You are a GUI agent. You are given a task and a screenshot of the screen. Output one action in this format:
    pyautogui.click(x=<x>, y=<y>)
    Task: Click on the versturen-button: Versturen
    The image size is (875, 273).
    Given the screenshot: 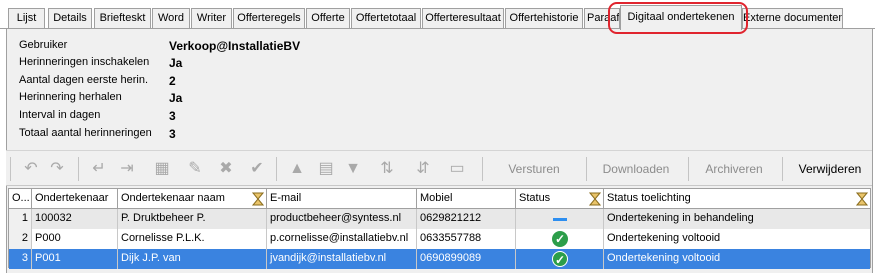 What is the action you would take?
    pyautogui.click(x=534, y=169)
    